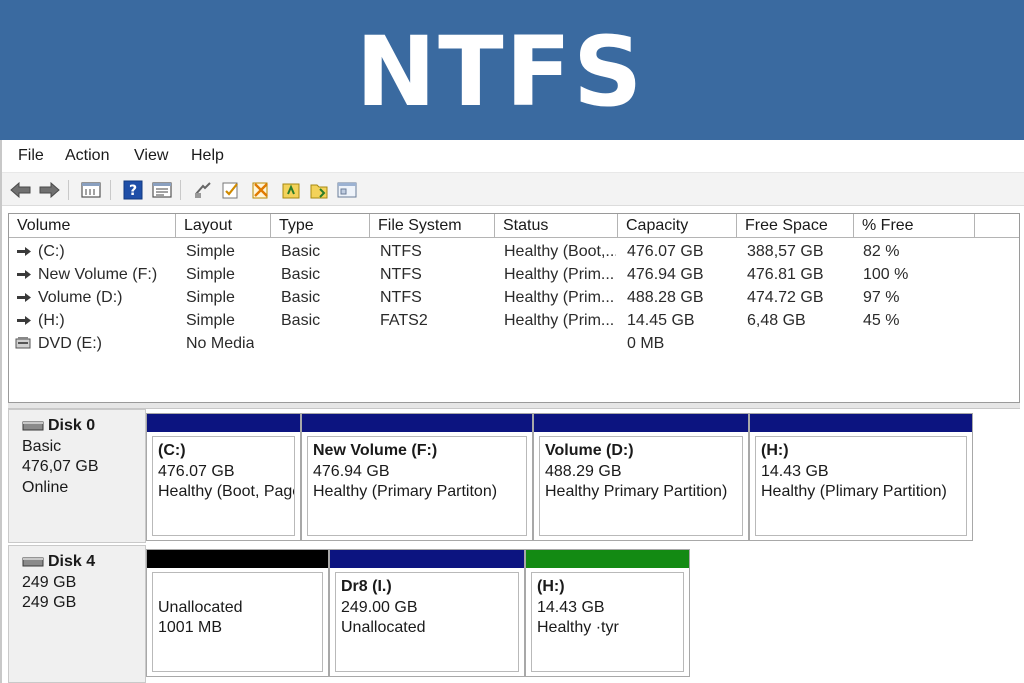 The image size is (1024, 683). Describe the element at coordinates (514, 343) in the screenshot. I see `table-row: DVD (E:) No Media 0 MB` at that location.